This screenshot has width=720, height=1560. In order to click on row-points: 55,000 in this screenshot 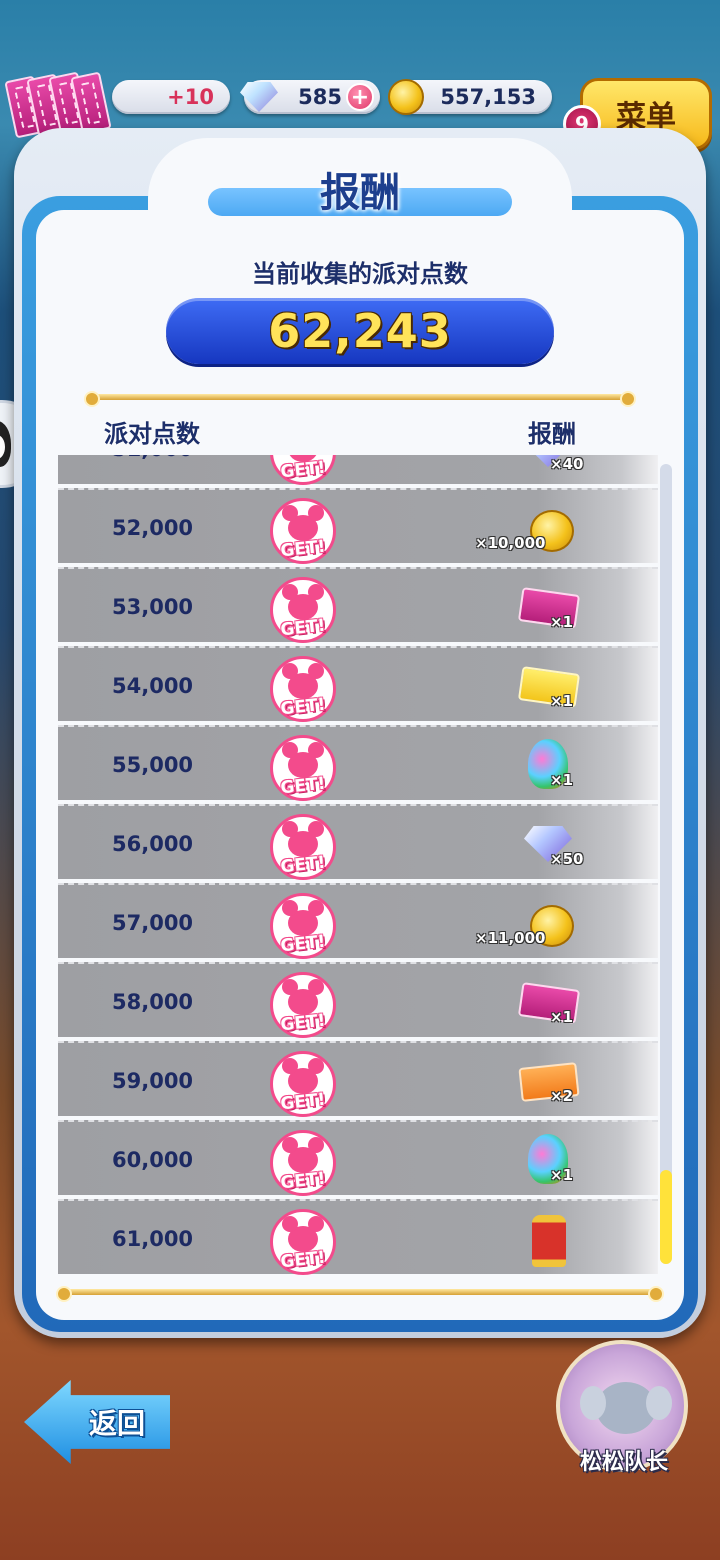, I will do `click(153, 765)`.